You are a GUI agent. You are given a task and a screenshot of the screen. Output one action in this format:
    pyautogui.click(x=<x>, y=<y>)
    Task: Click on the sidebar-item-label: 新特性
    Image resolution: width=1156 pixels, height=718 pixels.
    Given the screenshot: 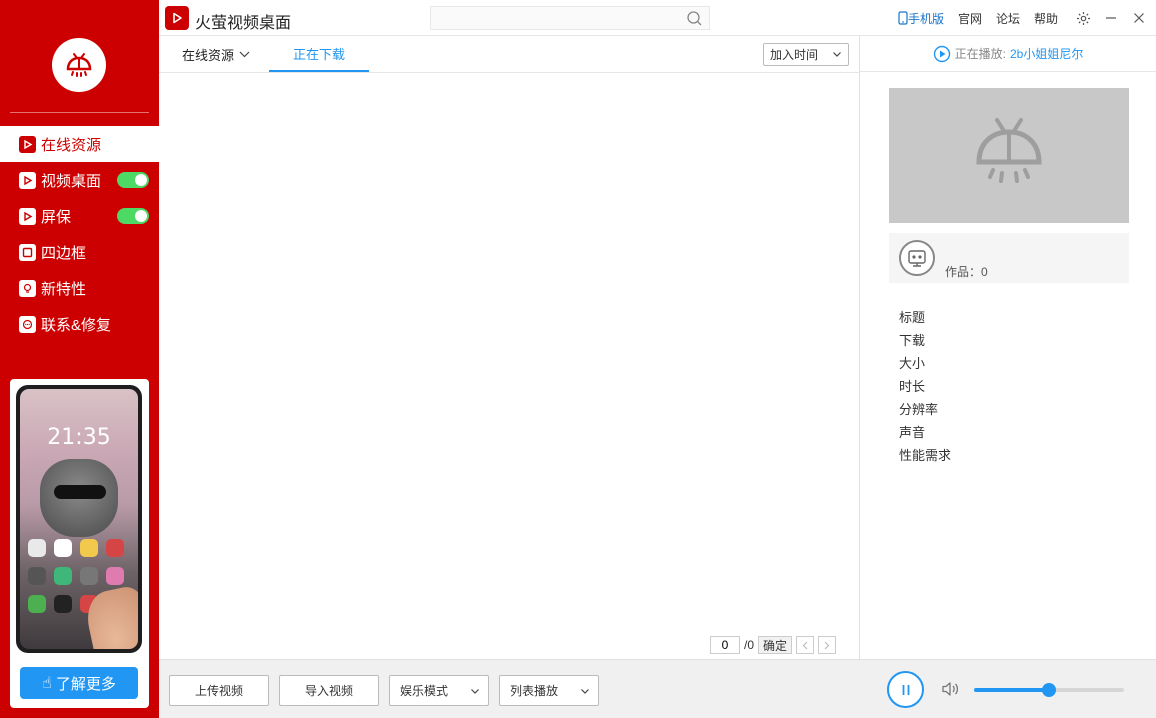 What is the action you would take?
    pyautogui.click(x=64, y=289)
    